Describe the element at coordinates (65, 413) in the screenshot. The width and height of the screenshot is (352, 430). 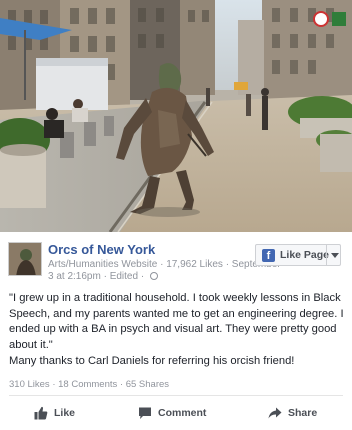
I see `like-label: Like` at that location.